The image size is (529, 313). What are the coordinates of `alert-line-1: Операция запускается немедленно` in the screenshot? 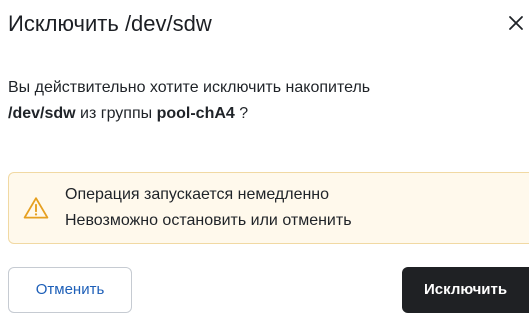 It's located at (197, 194).